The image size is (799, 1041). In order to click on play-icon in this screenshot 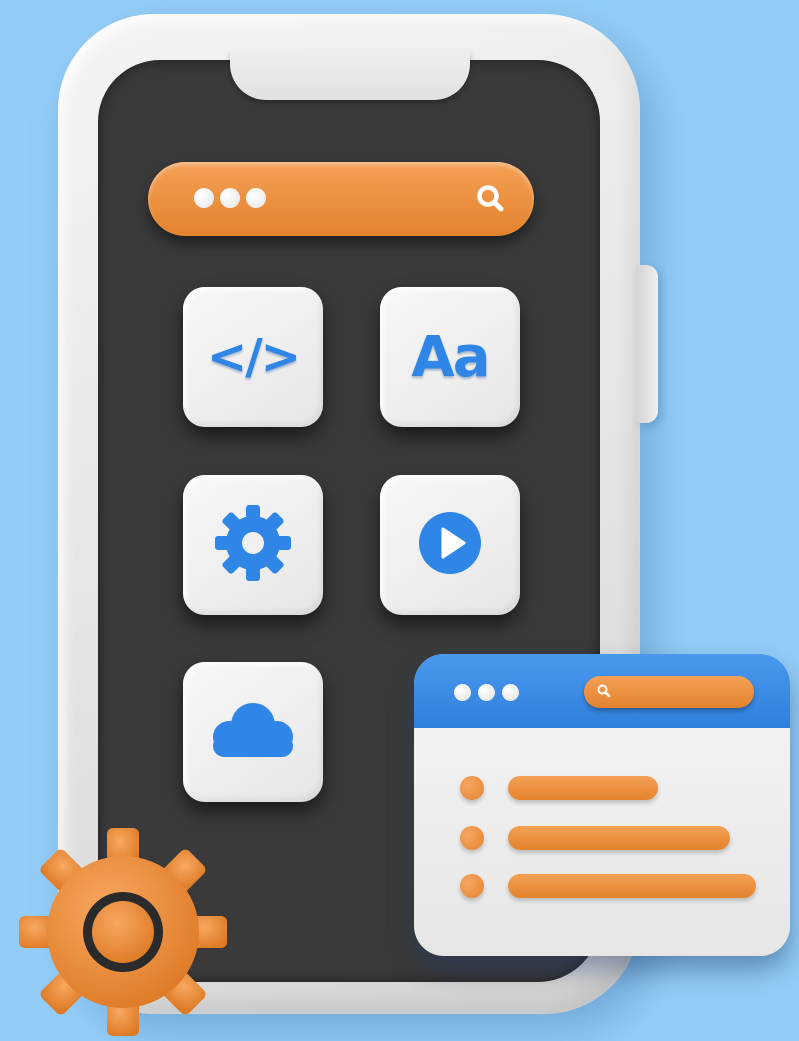, I will do `click(450, 545)`.